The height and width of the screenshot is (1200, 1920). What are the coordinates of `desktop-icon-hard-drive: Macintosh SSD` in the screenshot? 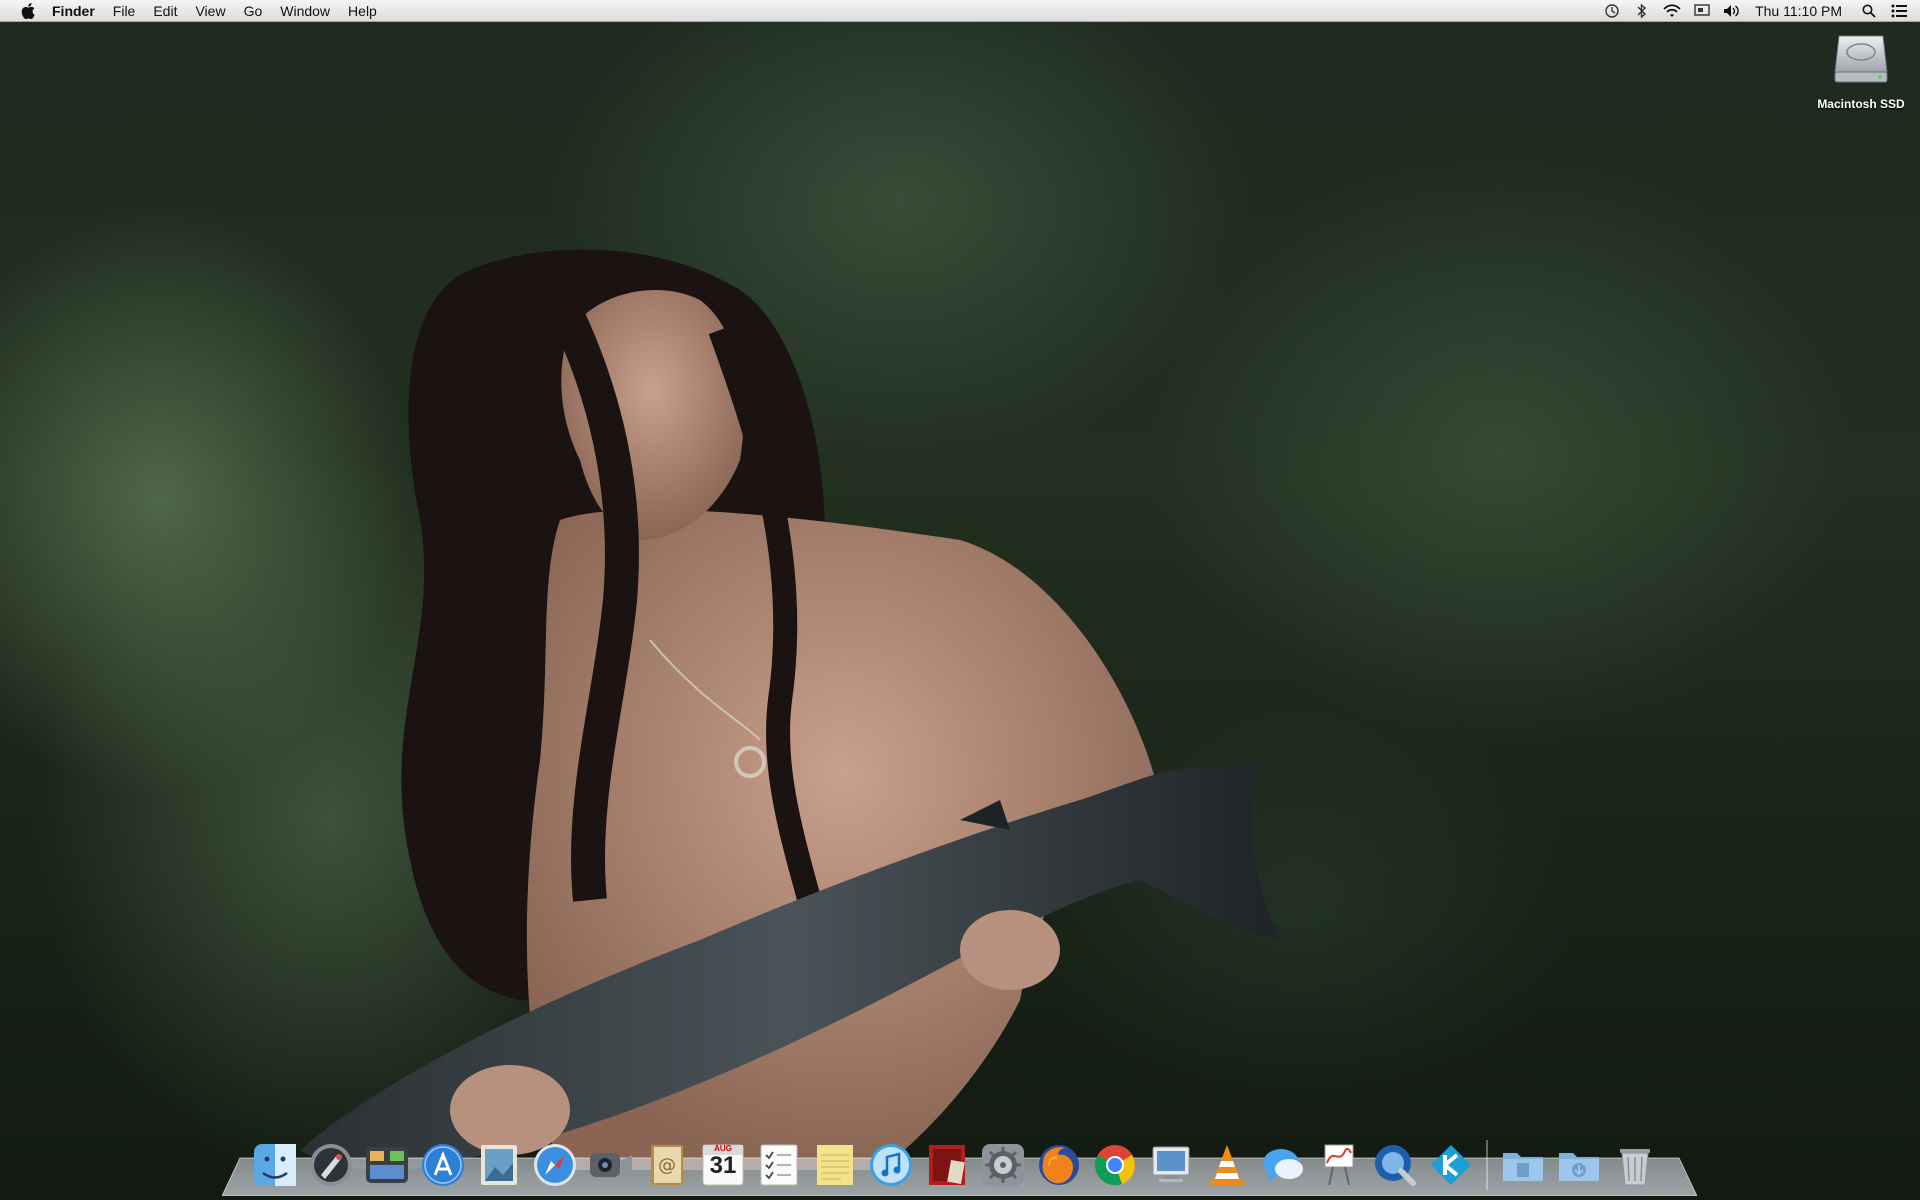 It's located at (1861, 70).